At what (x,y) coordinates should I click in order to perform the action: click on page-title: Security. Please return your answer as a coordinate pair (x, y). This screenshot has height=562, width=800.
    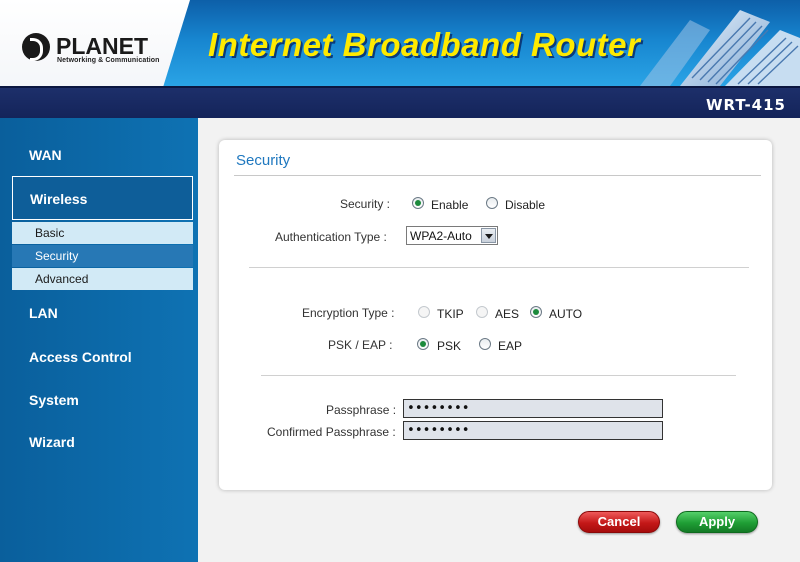
    Looking at the image, I should click on (263, 160).